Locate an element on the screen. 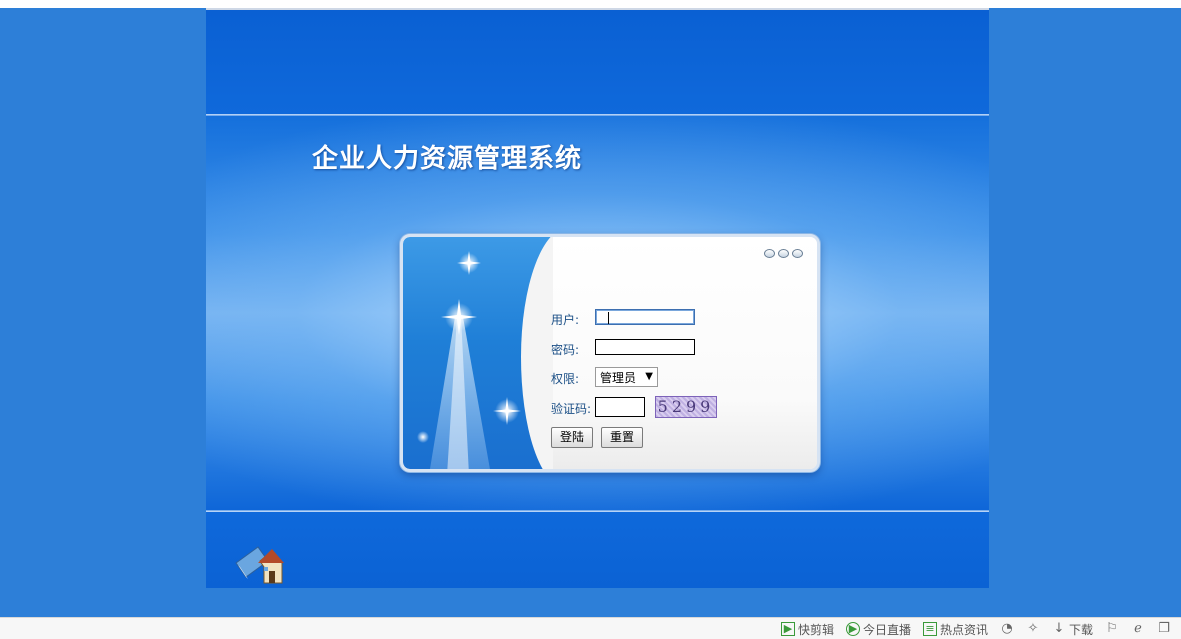 This screenshot has height=639, width=1181. password-row: 密码: is located at coordinates (683, 349).